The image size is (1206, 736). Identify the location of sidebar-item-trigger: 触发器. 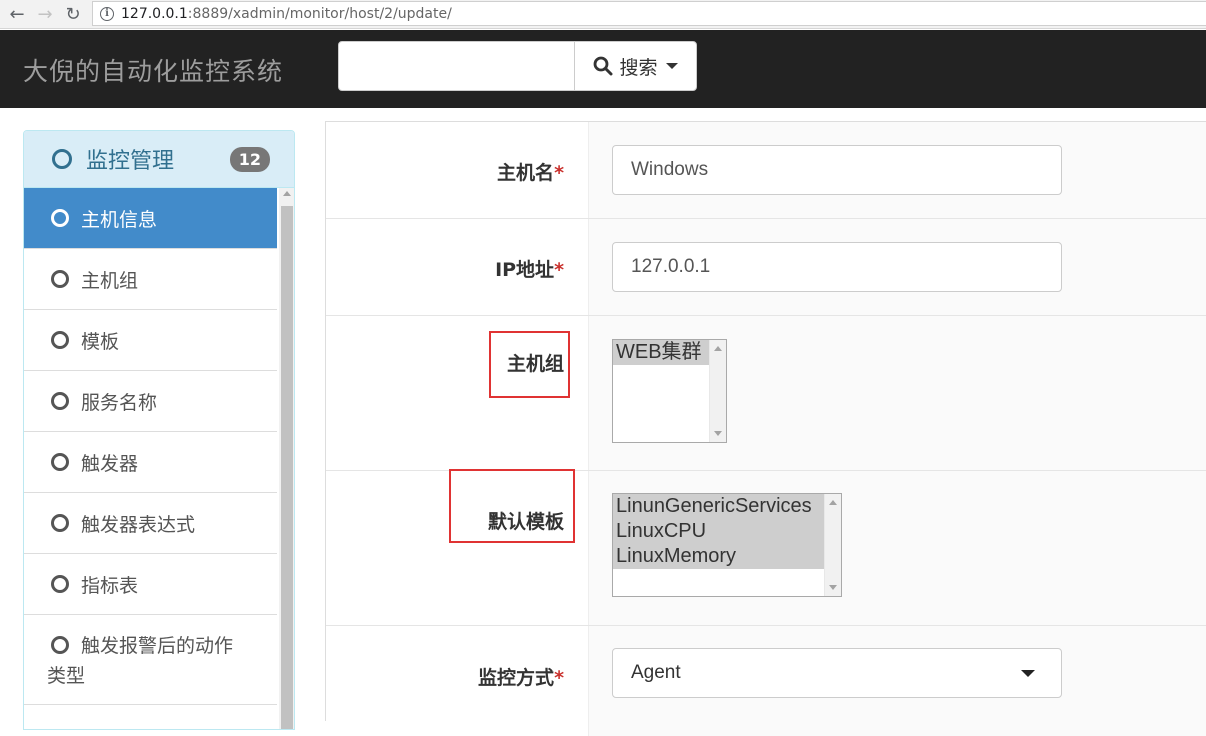
(150, 462).